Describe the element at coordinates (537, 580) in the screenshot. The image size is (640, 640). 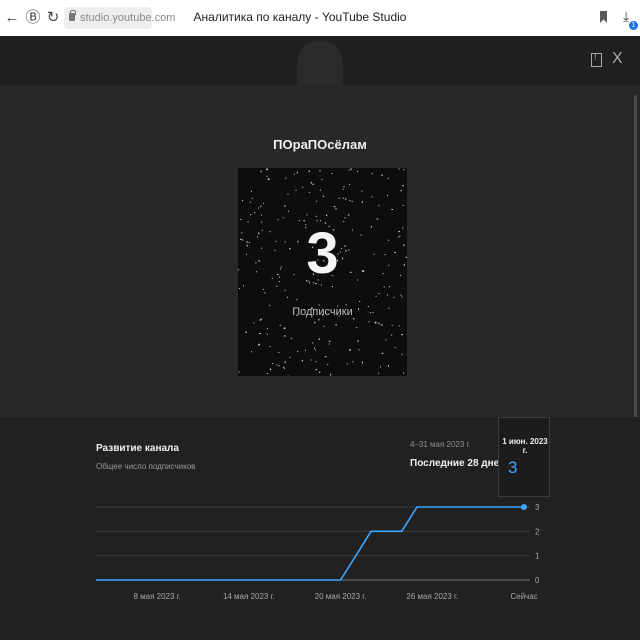
I see `y-tick-label: 0` at that location.